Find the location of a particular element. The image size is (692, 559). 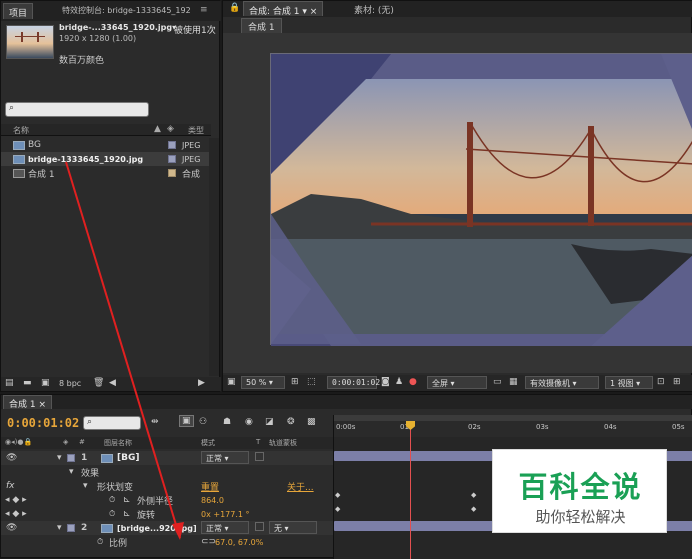

effects-group-row: ▾ 效果 is located at coordinates (167, 472).